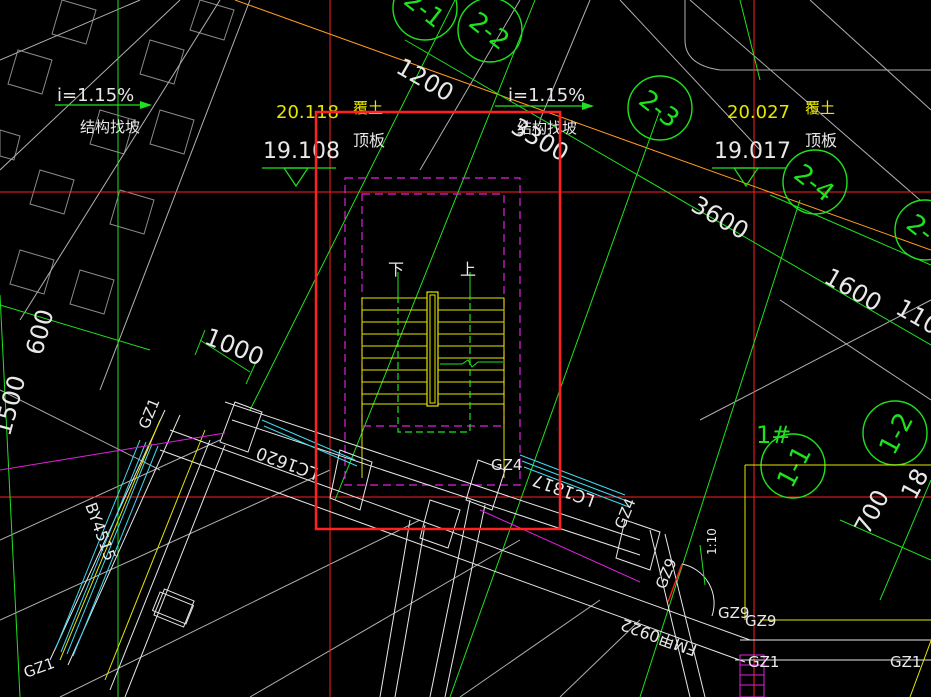 The width and height of the screenshot is (931, 697). Describe the element at coordinates (468, 269) in the screenshot. I see `stair-up-label: 上` at that location.